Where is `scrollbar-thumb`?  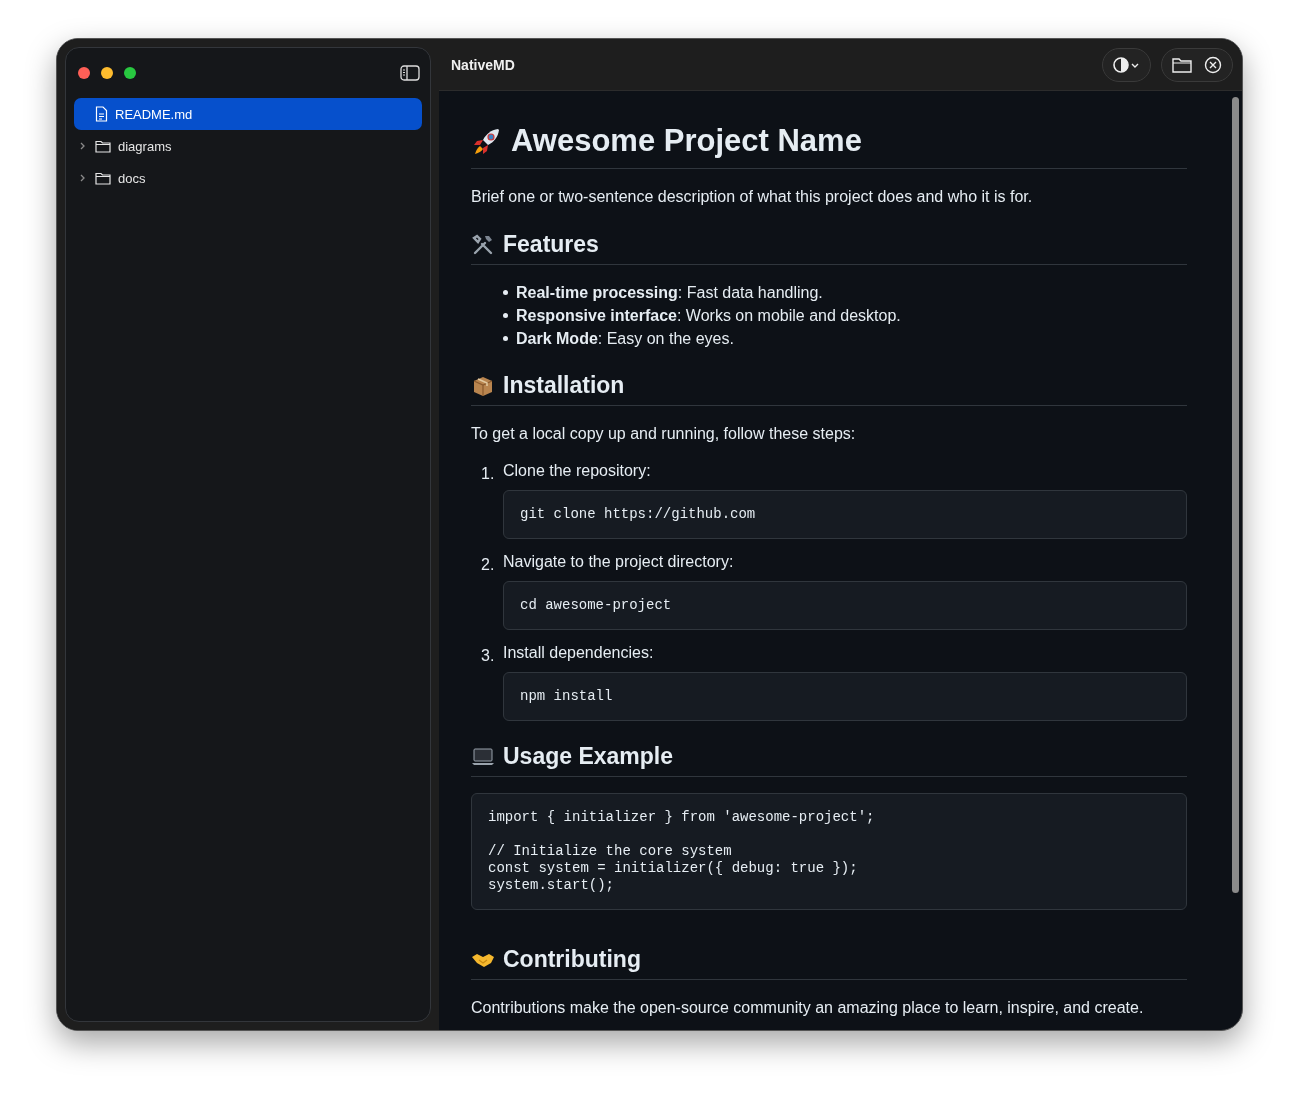
scrollbar-thumb is located at coordinates (1235, 495).